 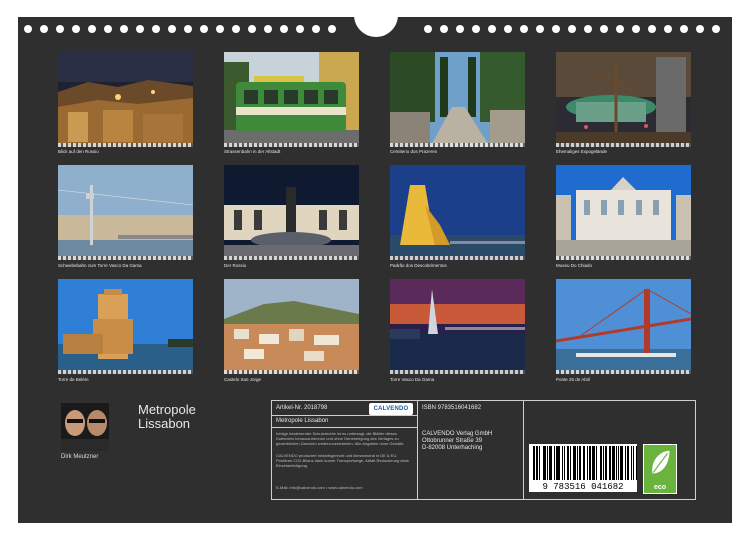 I want to click on calendar-title: Metropole Lissabon, so click(x=167, y=417).